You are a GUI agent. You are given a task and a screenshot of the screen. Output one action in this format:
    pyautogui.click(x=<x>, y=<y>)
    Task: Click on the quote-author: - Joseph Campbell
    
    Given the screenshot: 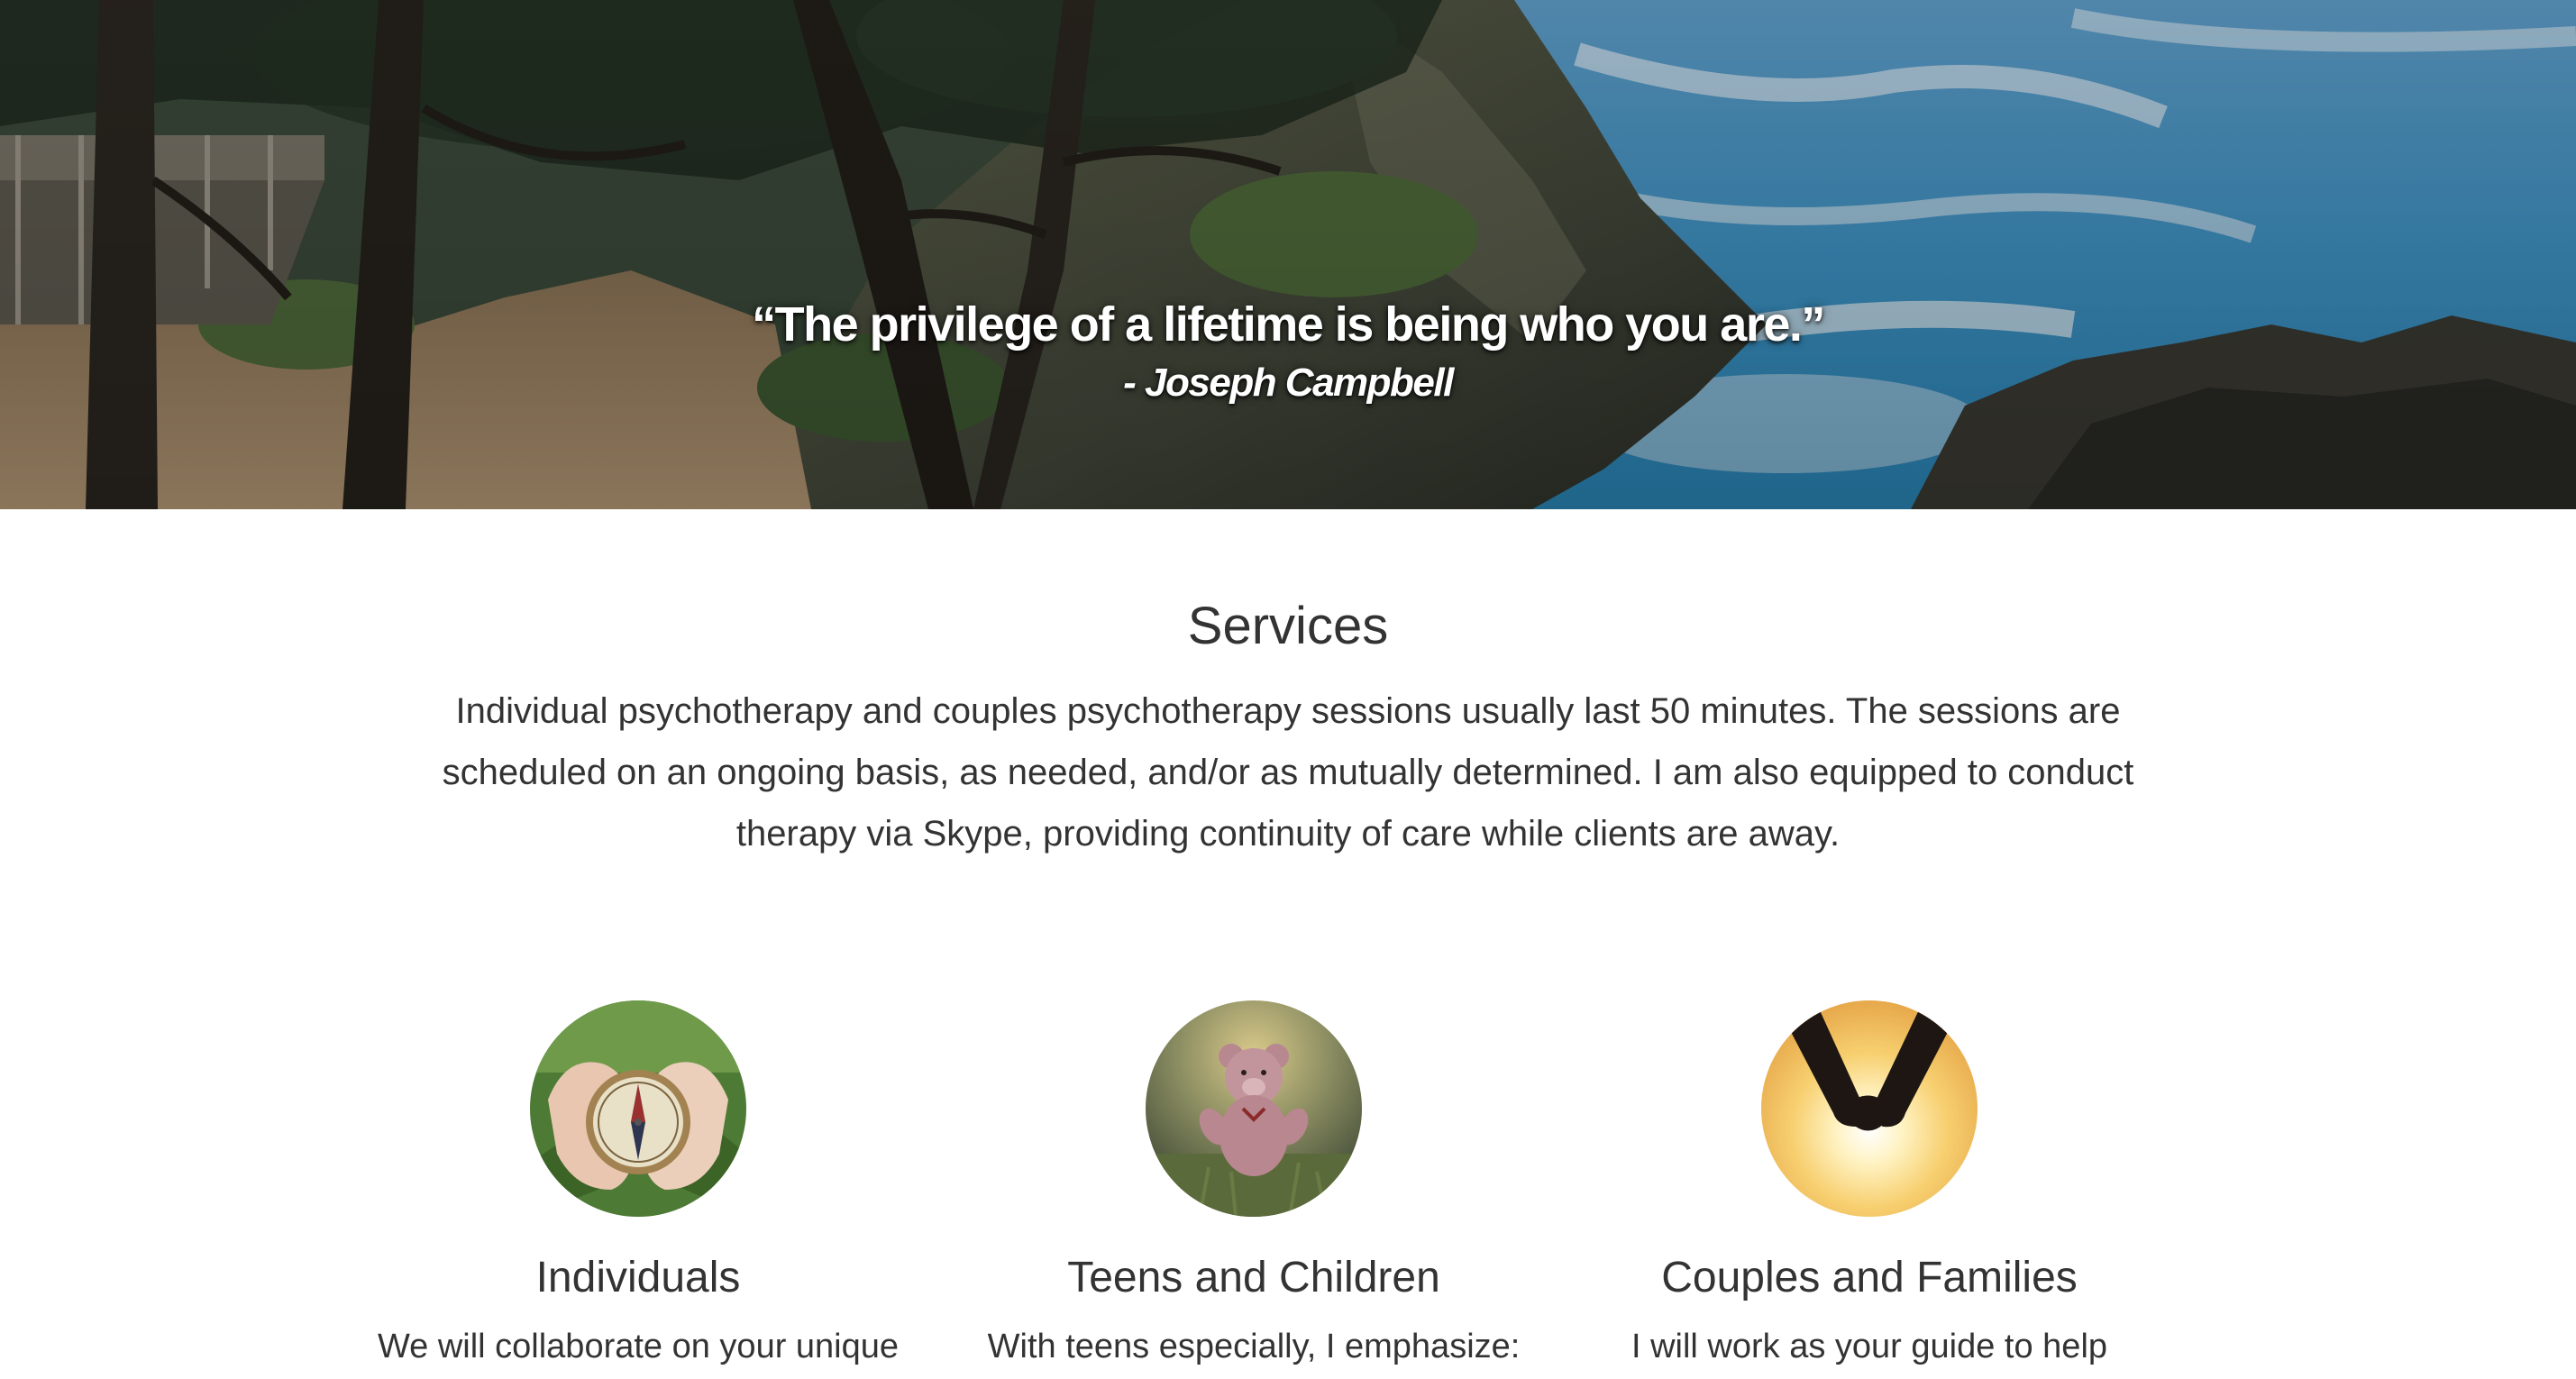 What is the action you would take?
    pyautogui.click(x=1288, y=383)
    